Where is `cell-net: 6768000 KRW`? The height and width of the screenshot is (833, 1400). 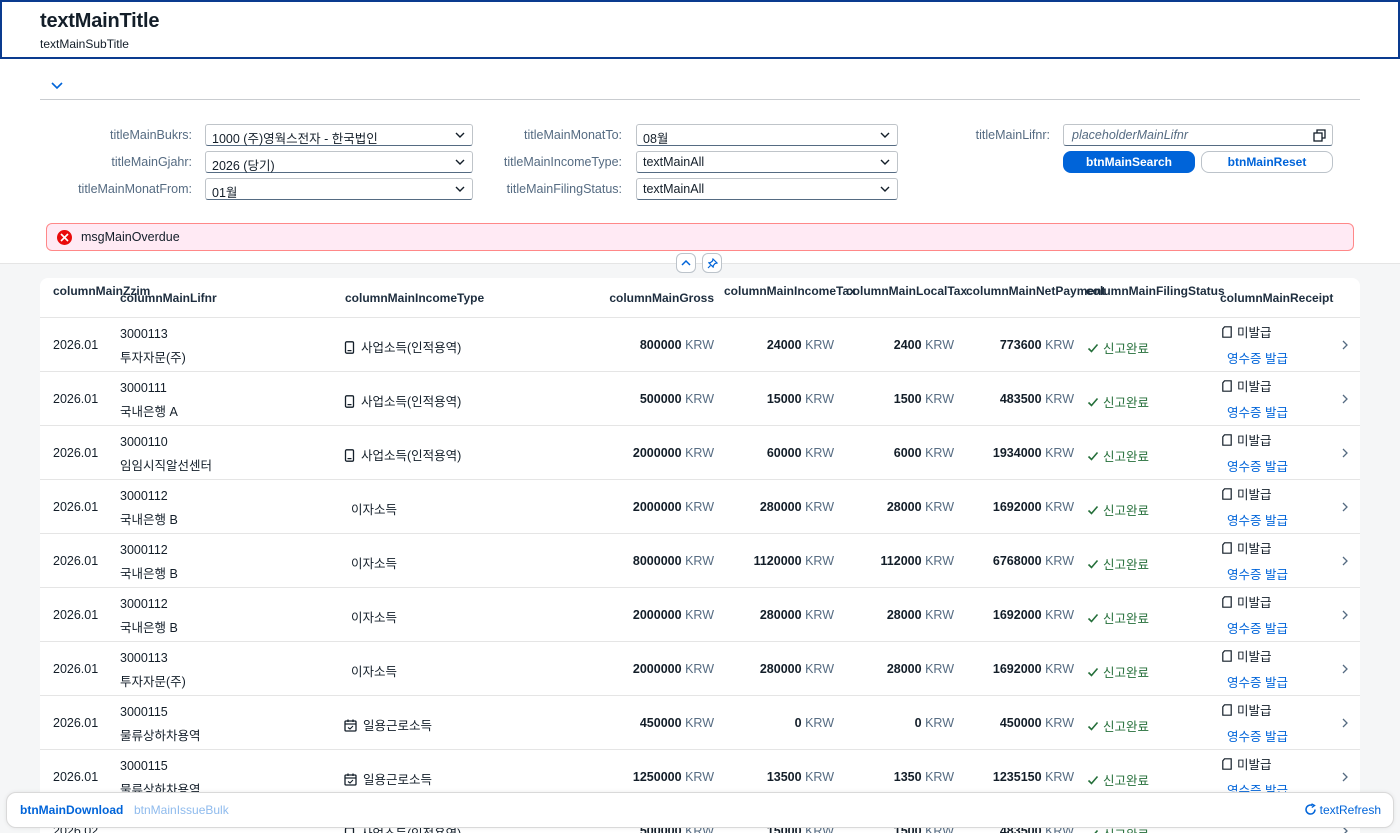 cell-net: 6768000 KRW is located at coordinates (1033, 561).